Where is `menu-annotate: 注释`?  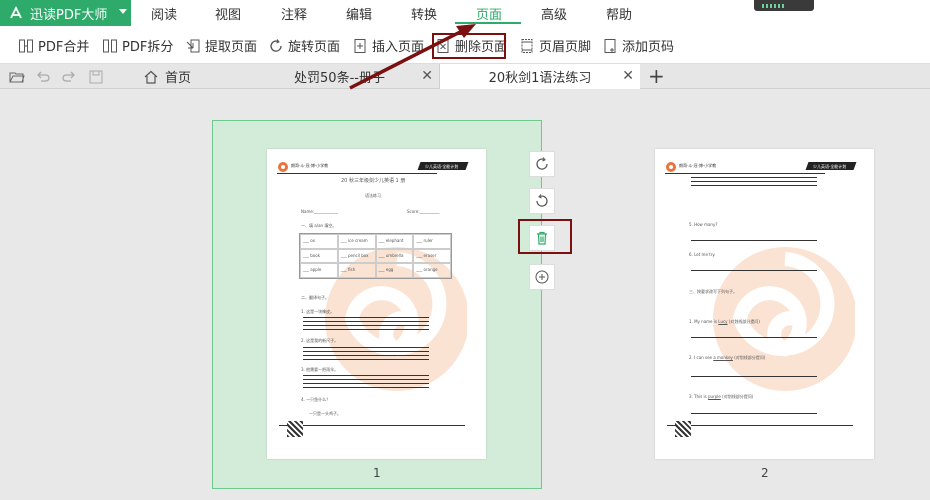 menu-annotate: 注释 is located at coordinates (294, 13).